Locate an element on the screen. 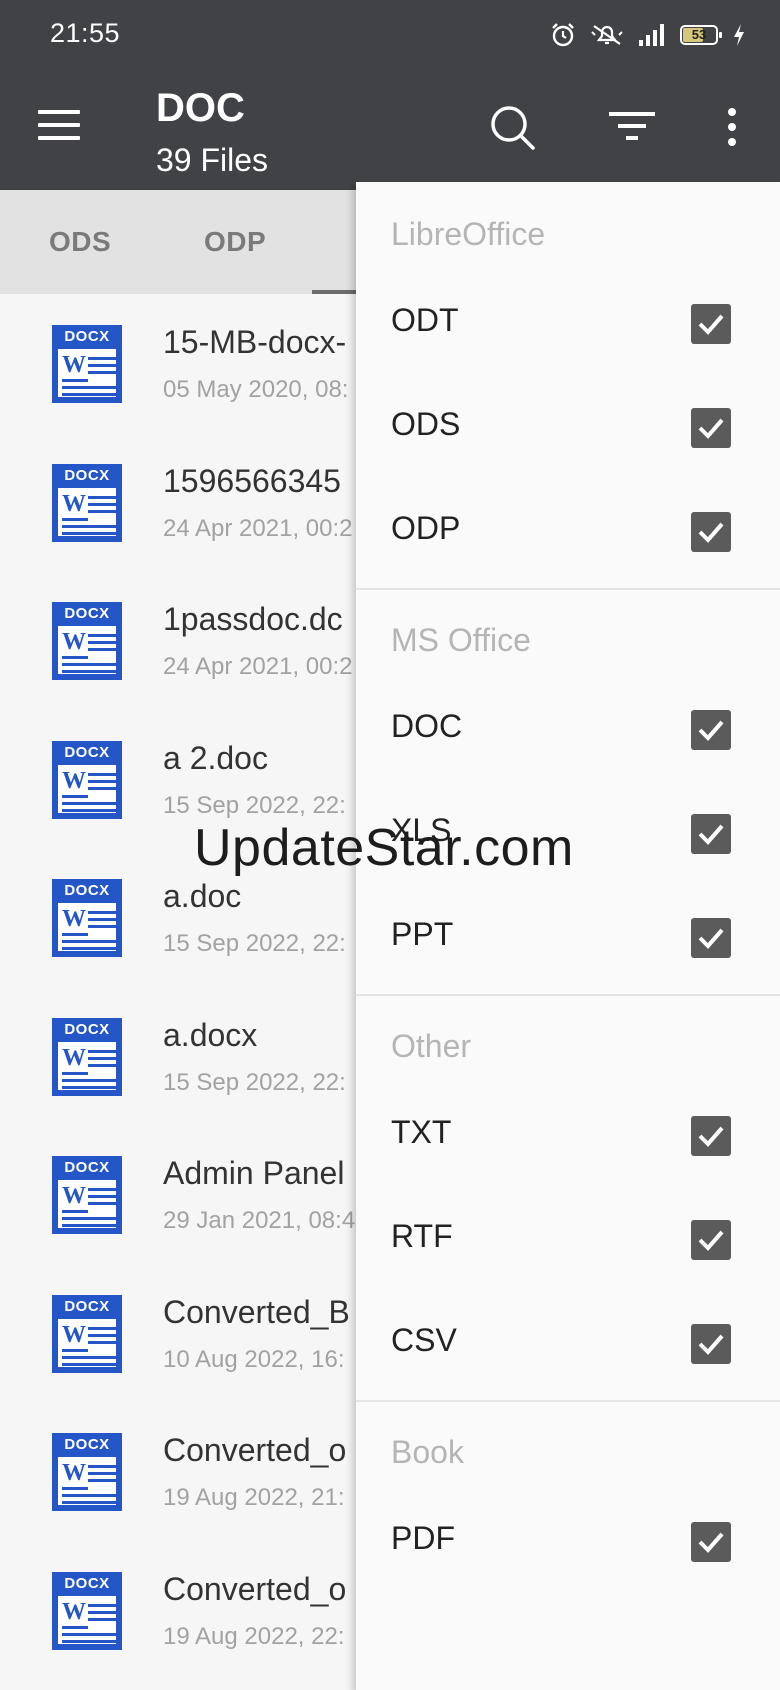 This screenshot has width=780, height=1690. charging-icon is located at coordinates (739, 35).